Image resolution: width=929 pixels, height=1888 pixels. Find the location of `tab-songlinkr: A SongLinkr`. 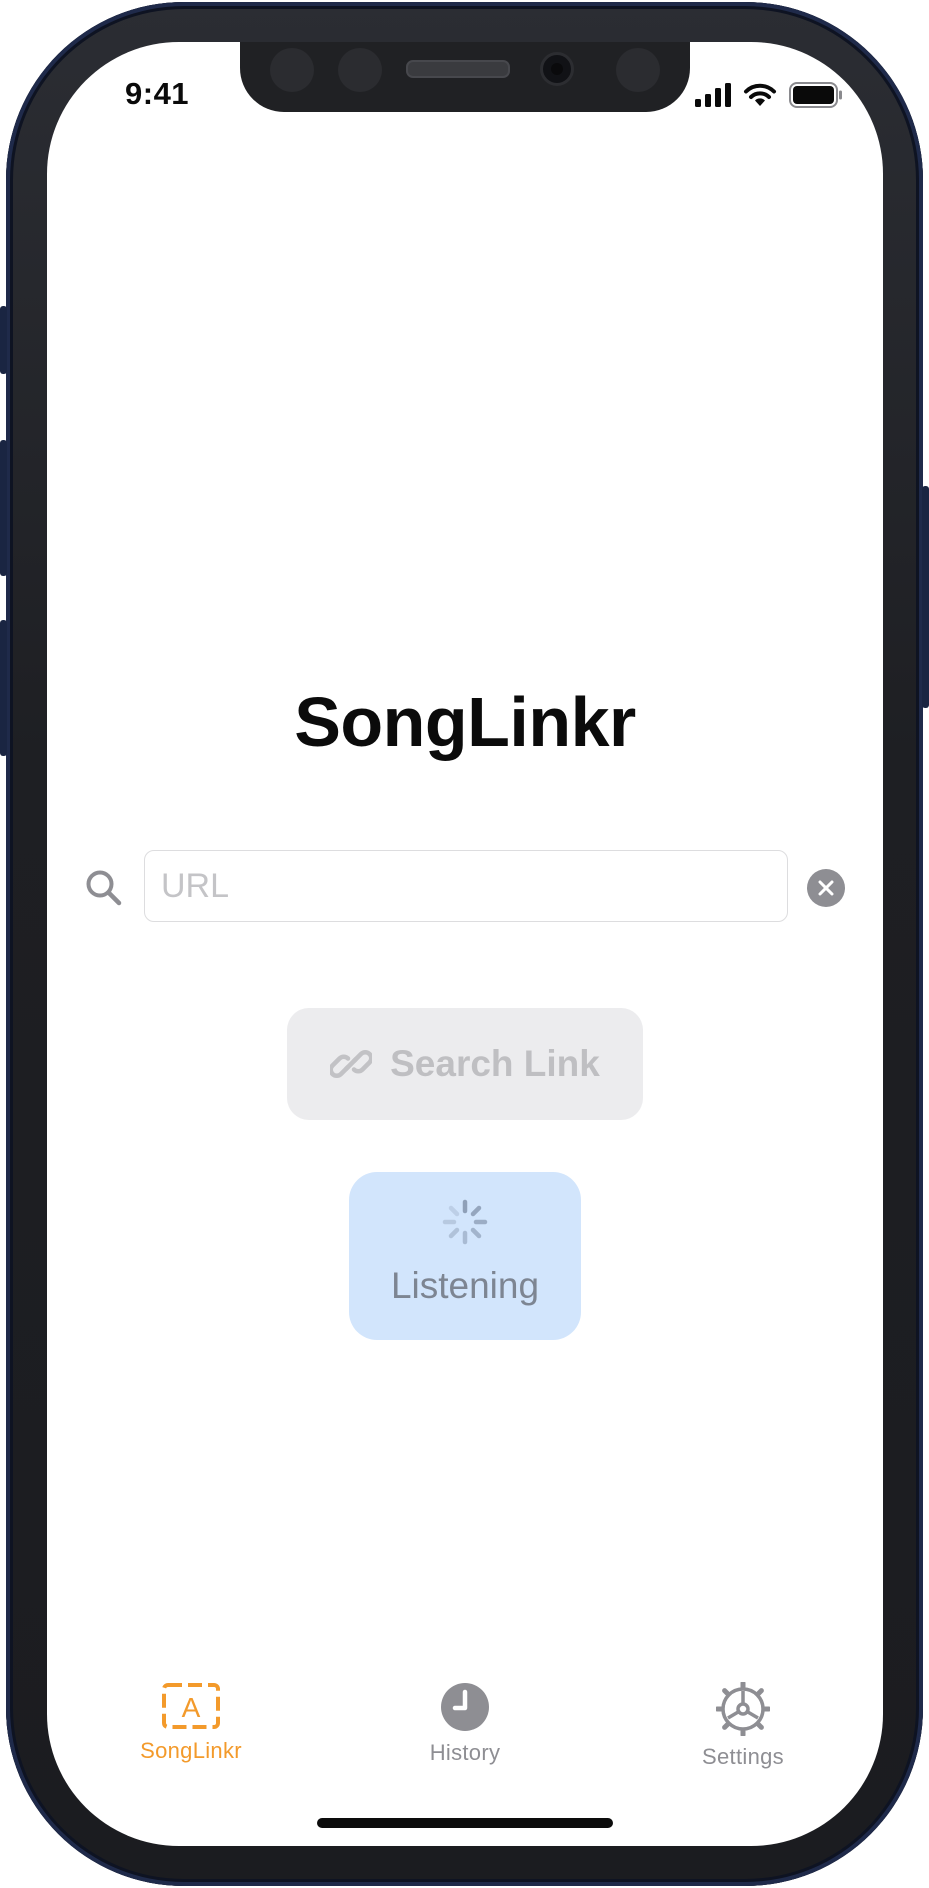

tab-songlinkr: A SongLinkr is located at coordinates (191, 1723).